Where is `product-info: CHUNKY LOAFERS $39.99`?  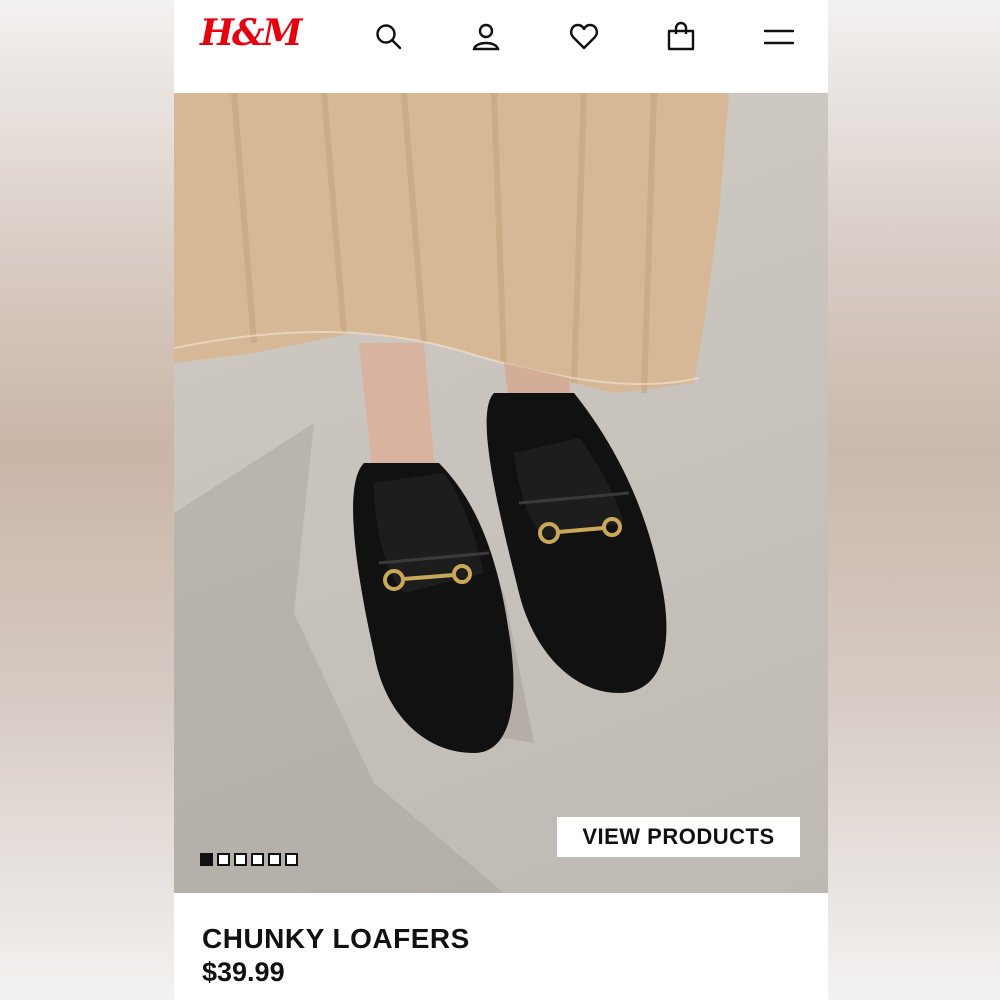 product-info: CHUNKY LOAFERS $39.99 is located at coordinates (501, 946).